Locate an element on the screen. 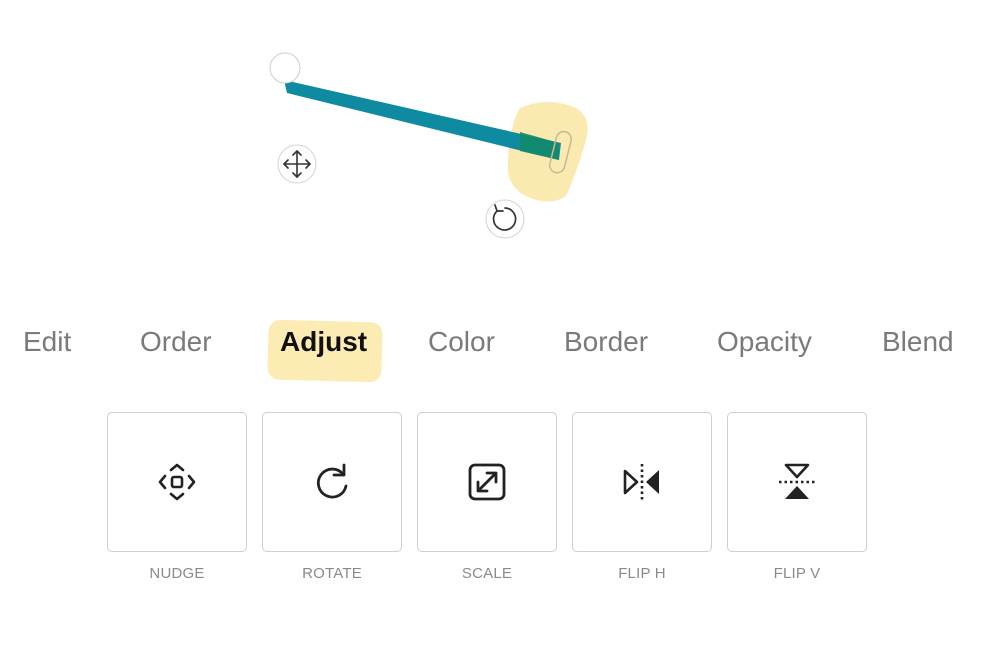 This screenshot has height=659, width=999. rotate-button-box is located at coordinates (332, 482).